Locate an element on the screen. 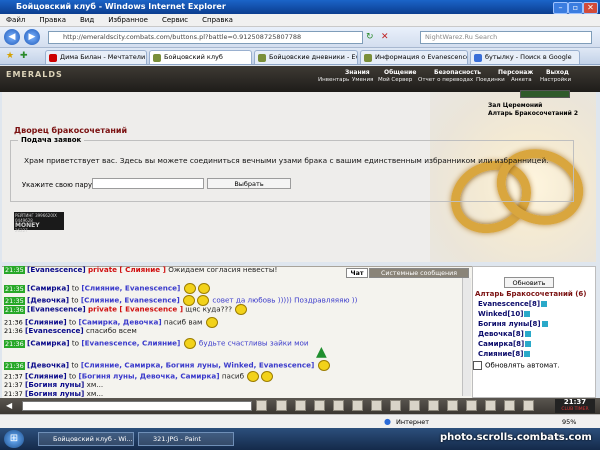 The width and height of the screenshot is (600, 450). forward-arrow-icon: ▶ is located at coordinates (32, 37).